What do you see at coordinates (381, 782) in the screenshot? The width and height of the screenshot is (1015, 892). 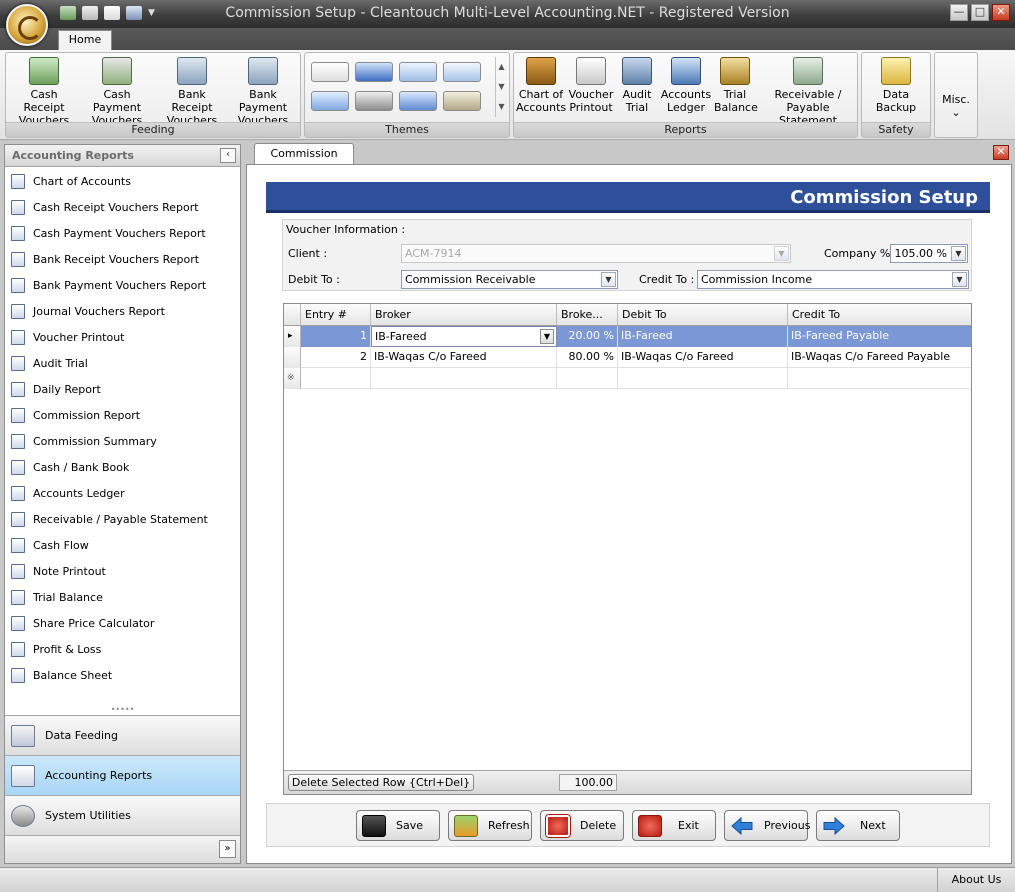 I see `delete-selected-row-button: Delete Selected Row {Ctrl+Del}` at bounding box center [381, 782].